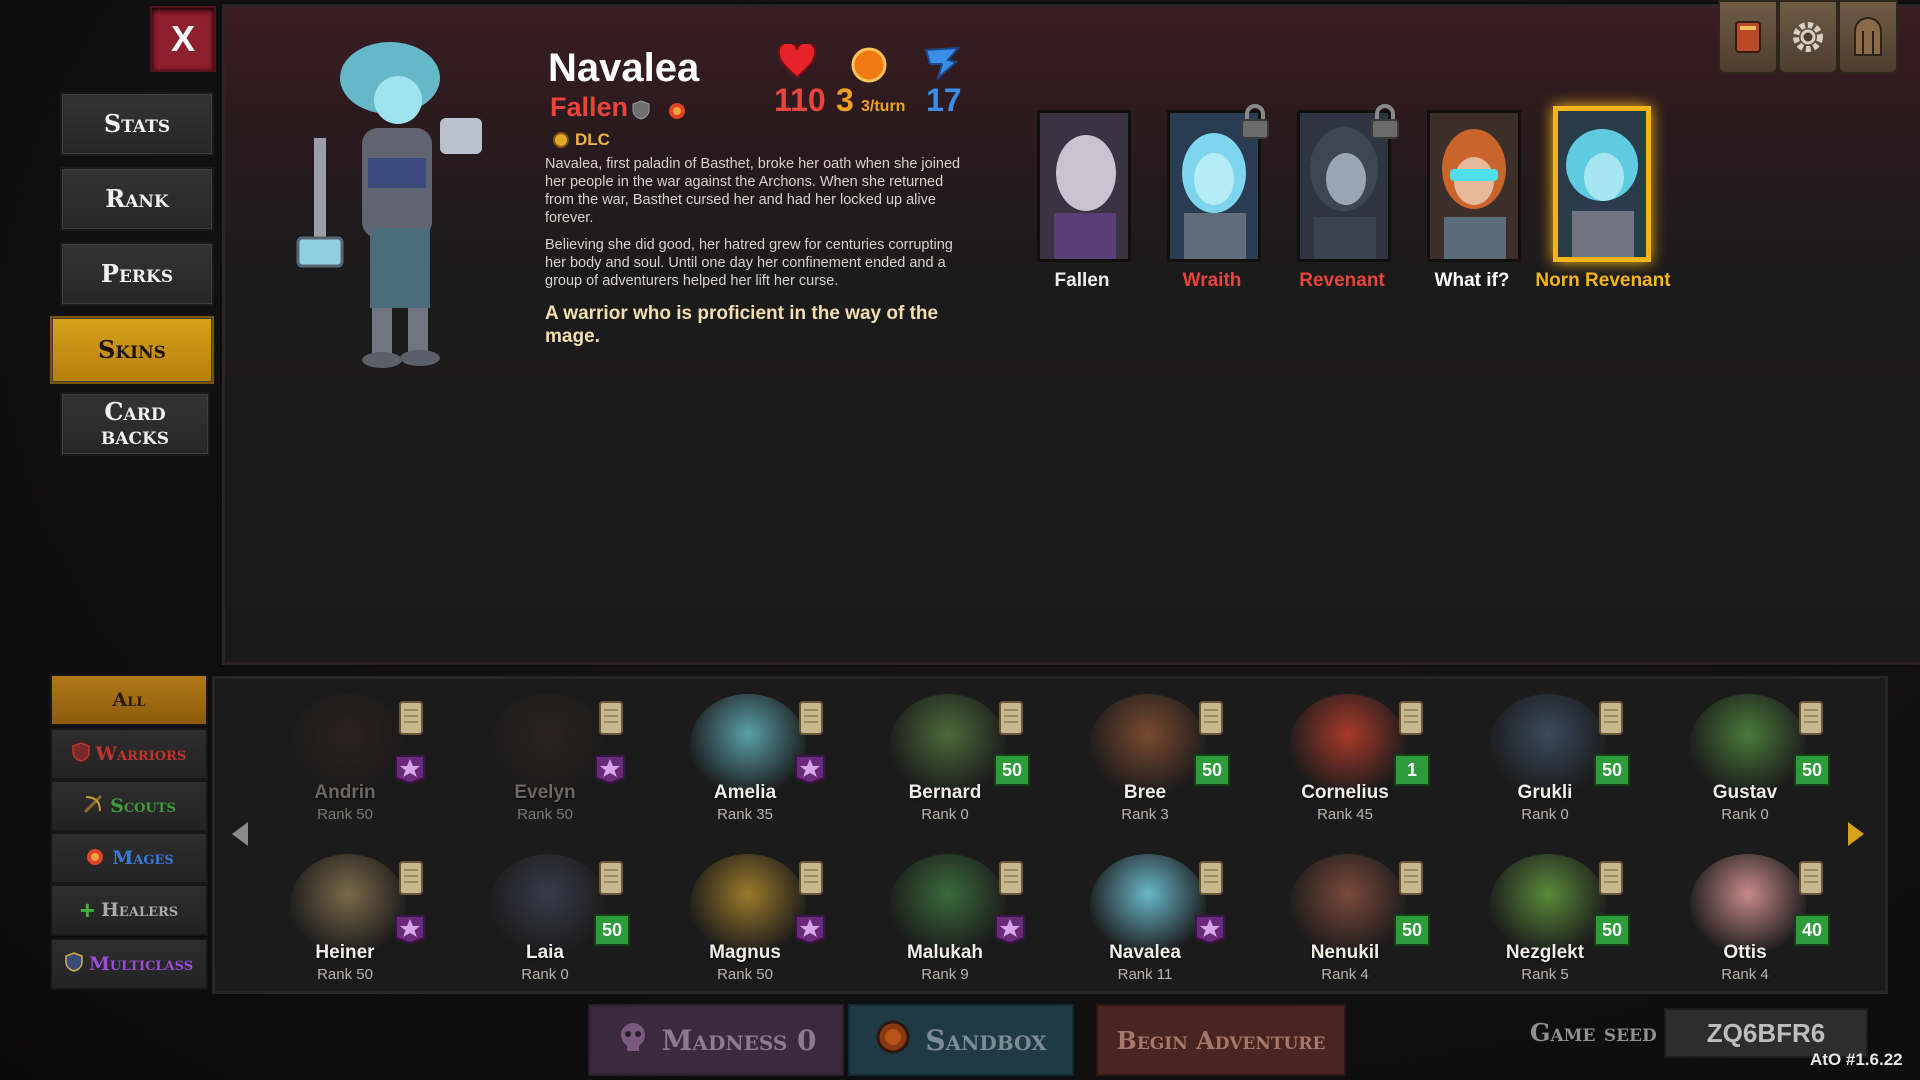 The height and width of the screenshot is (1080, 1920). I want to click on menu-skins-button: Skins, so click(132, 350).